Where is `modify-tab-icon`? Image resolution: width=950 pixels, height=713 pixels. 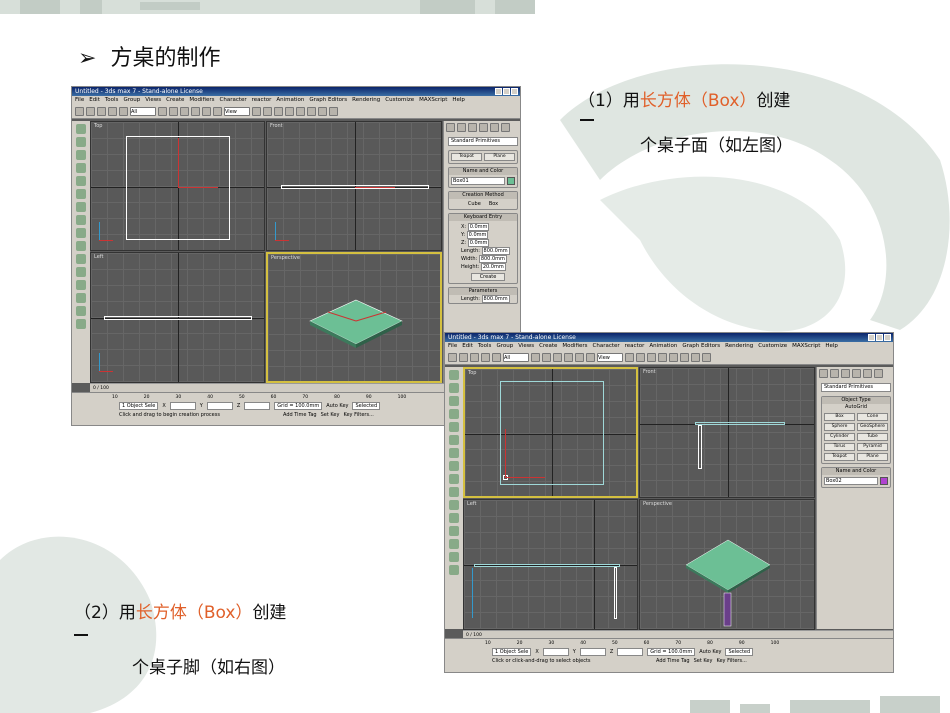
modify-tab-icon is located at coordinates (461, 127).